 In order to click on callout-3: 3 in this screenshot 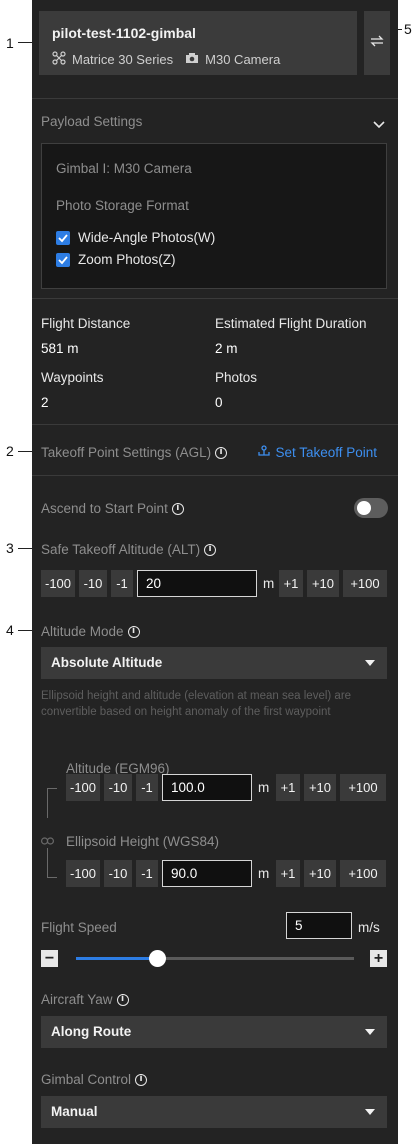, I will do `click(10, 548)`.